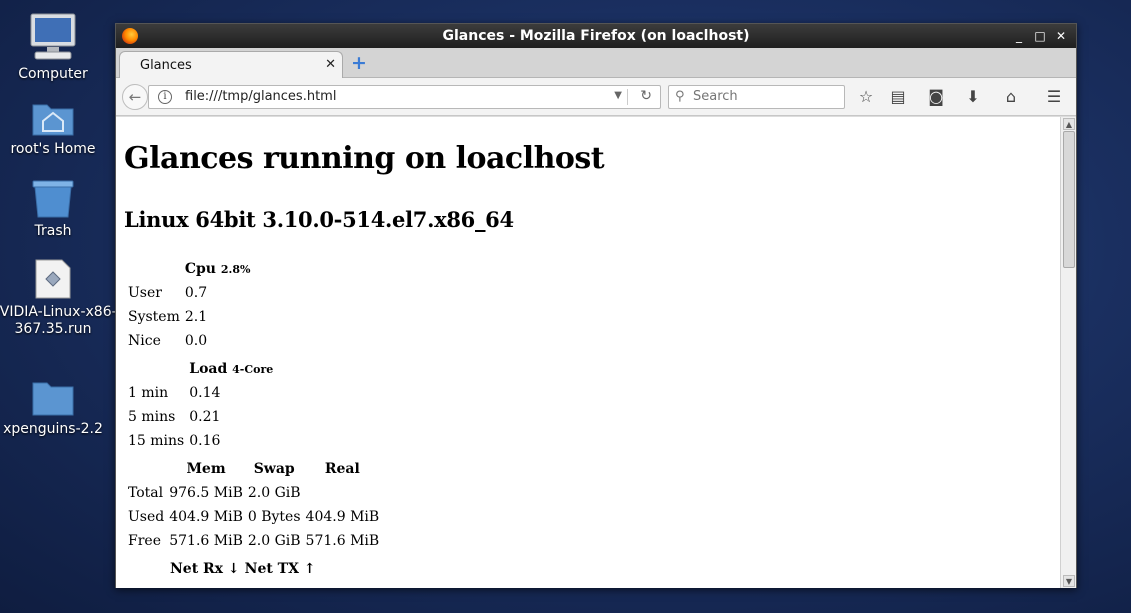 Image resolution: width=1131 pixels, height=613 pixels. Describe the element at coordinates (342, 541) in the screenshot. I see `real-value: 571.6 MiB` at that location.